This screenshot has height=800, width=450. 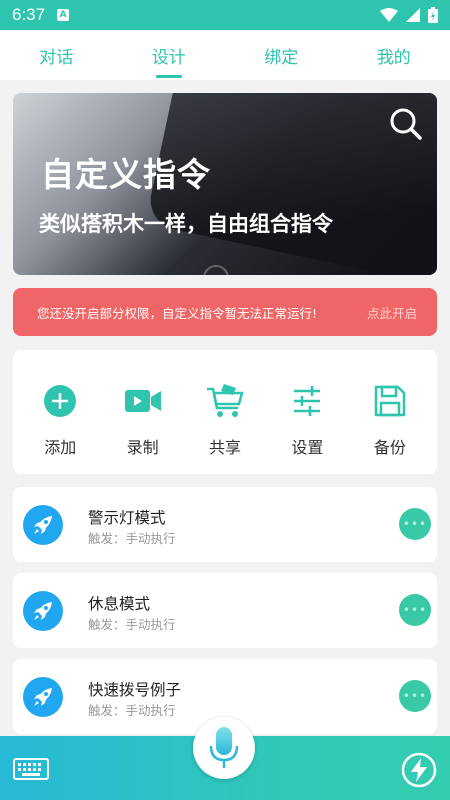 I want to click on tab-mine: 我的, so click(x=394, y=55).